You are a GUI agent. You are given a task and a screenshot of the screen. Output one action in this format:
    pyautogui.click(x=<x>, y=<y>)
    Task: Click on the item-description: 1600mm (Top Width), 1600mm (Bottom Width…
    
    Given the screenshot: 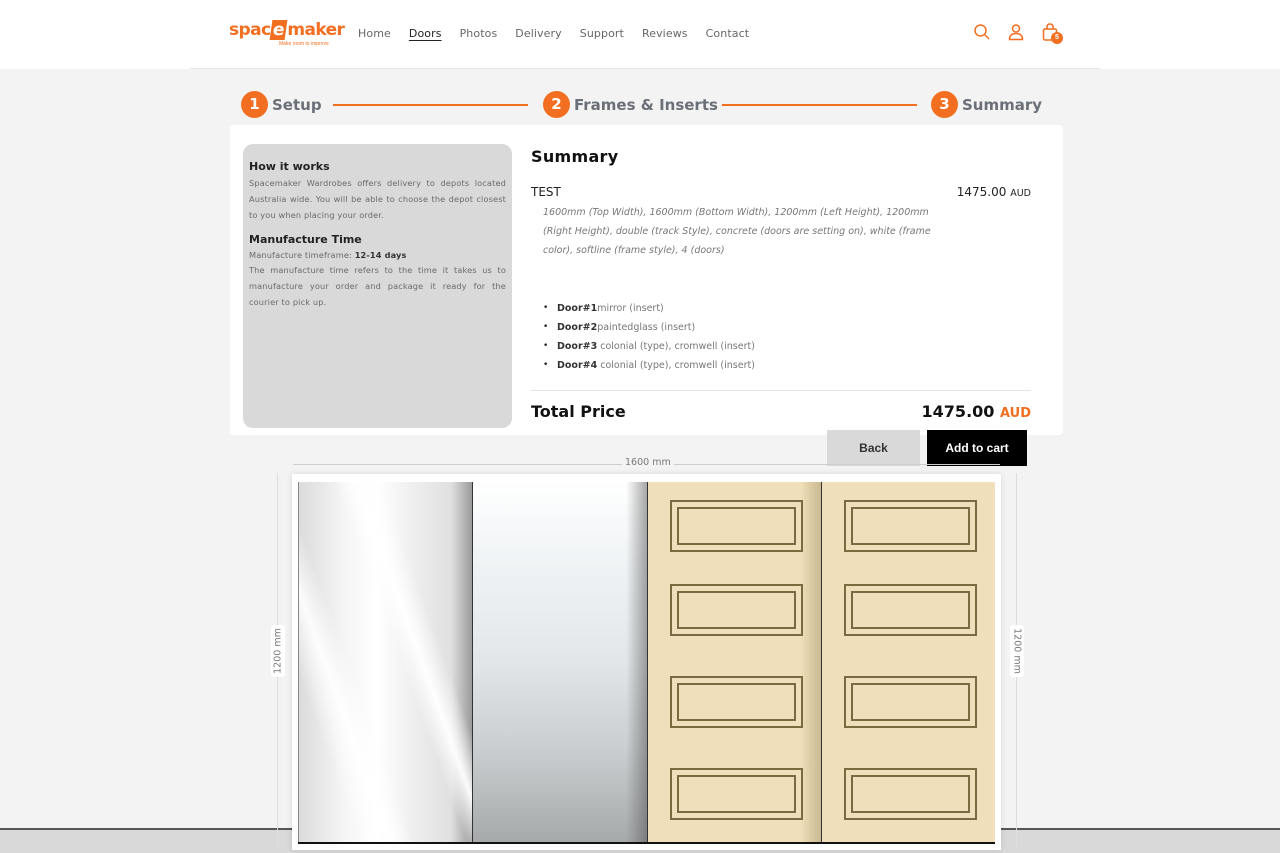 What is the action you would take?
    pyautogui.click(x=737, y=231)
    